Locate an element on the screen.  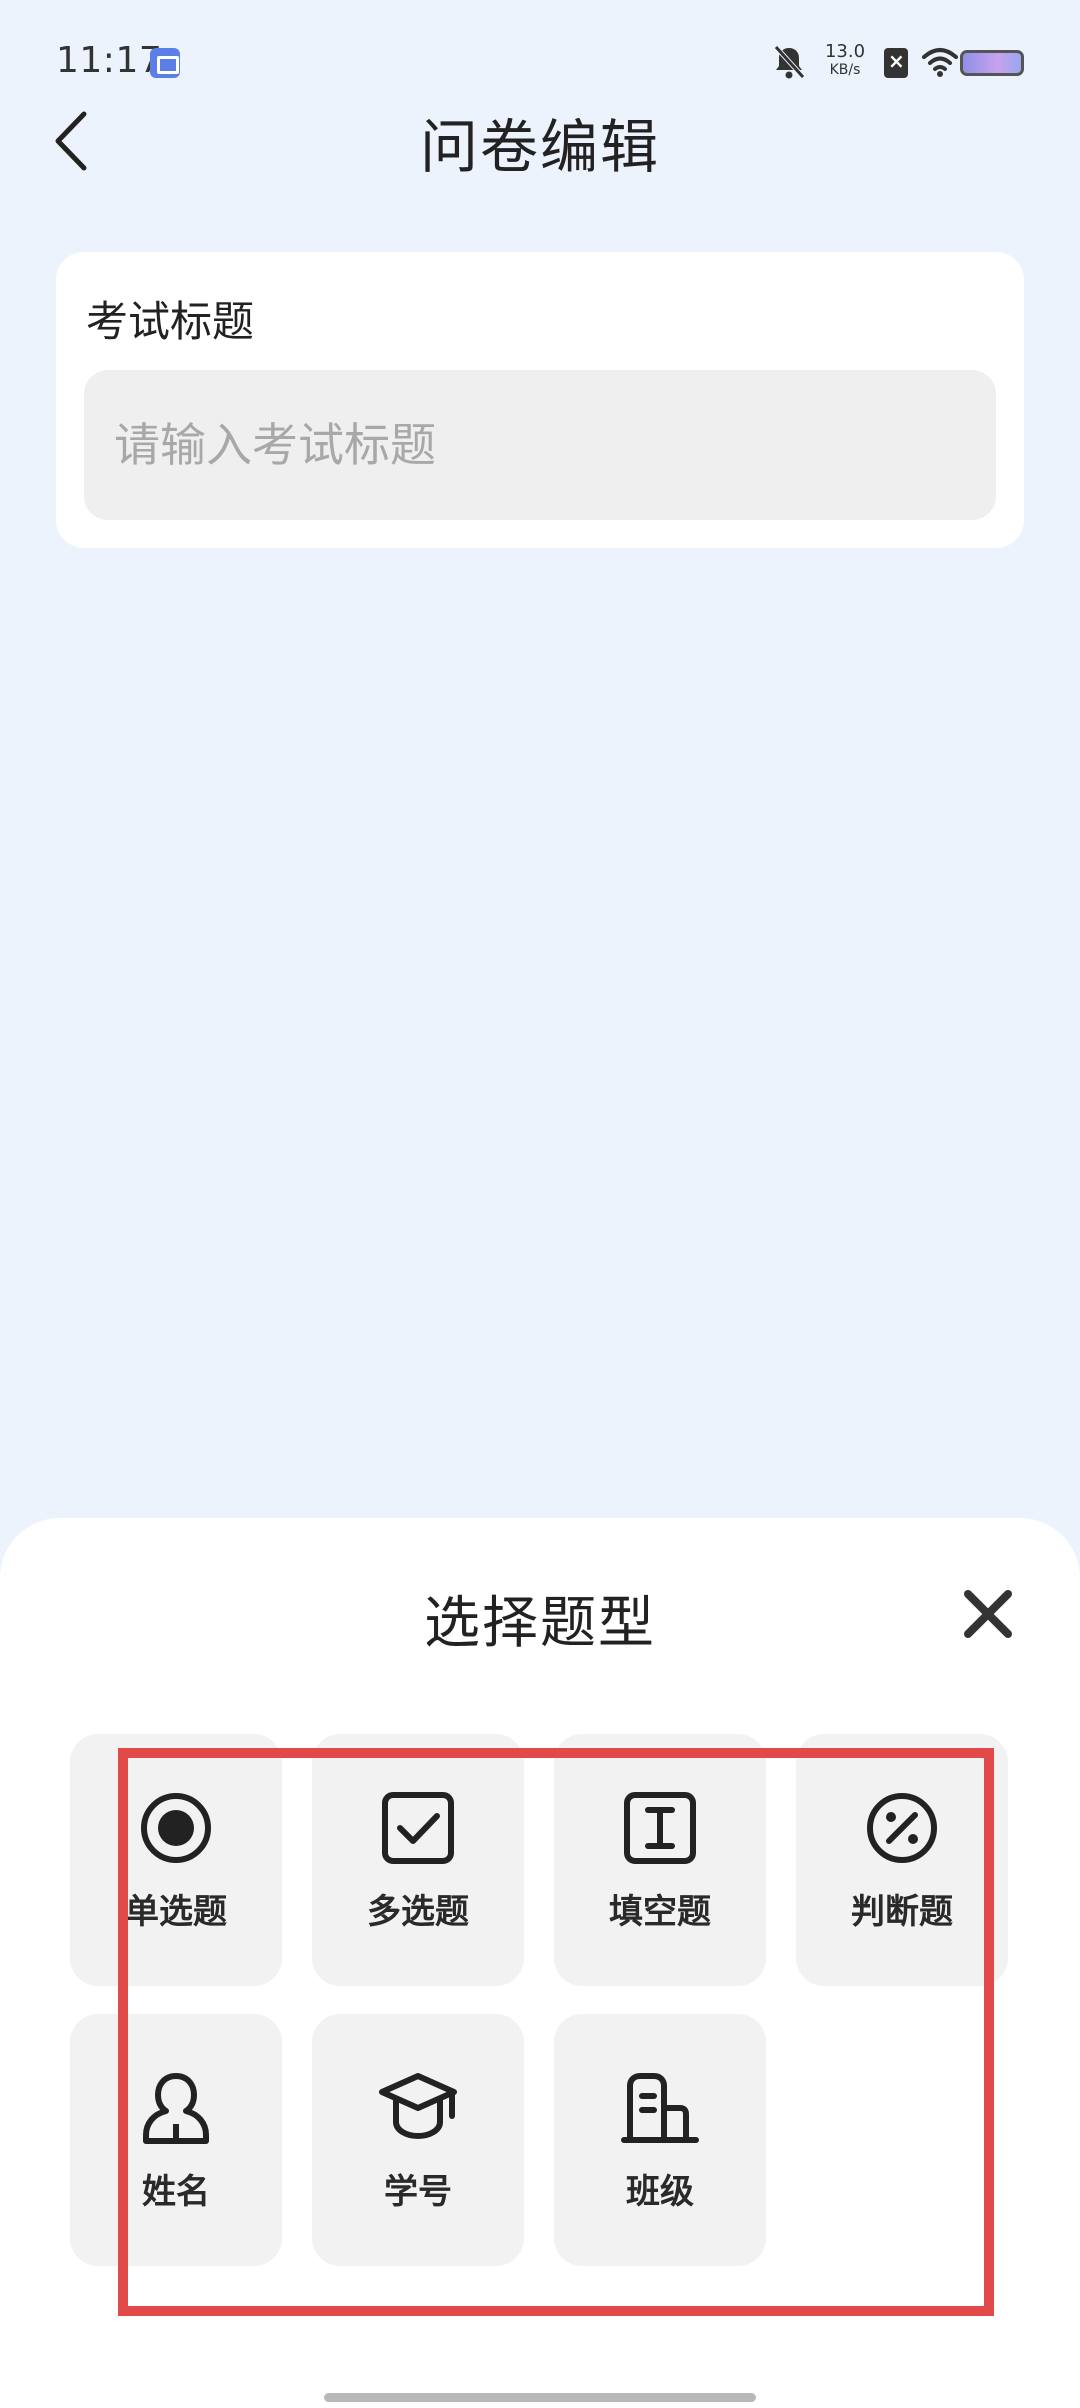
close-icon is located at coordinates (988, 1614).